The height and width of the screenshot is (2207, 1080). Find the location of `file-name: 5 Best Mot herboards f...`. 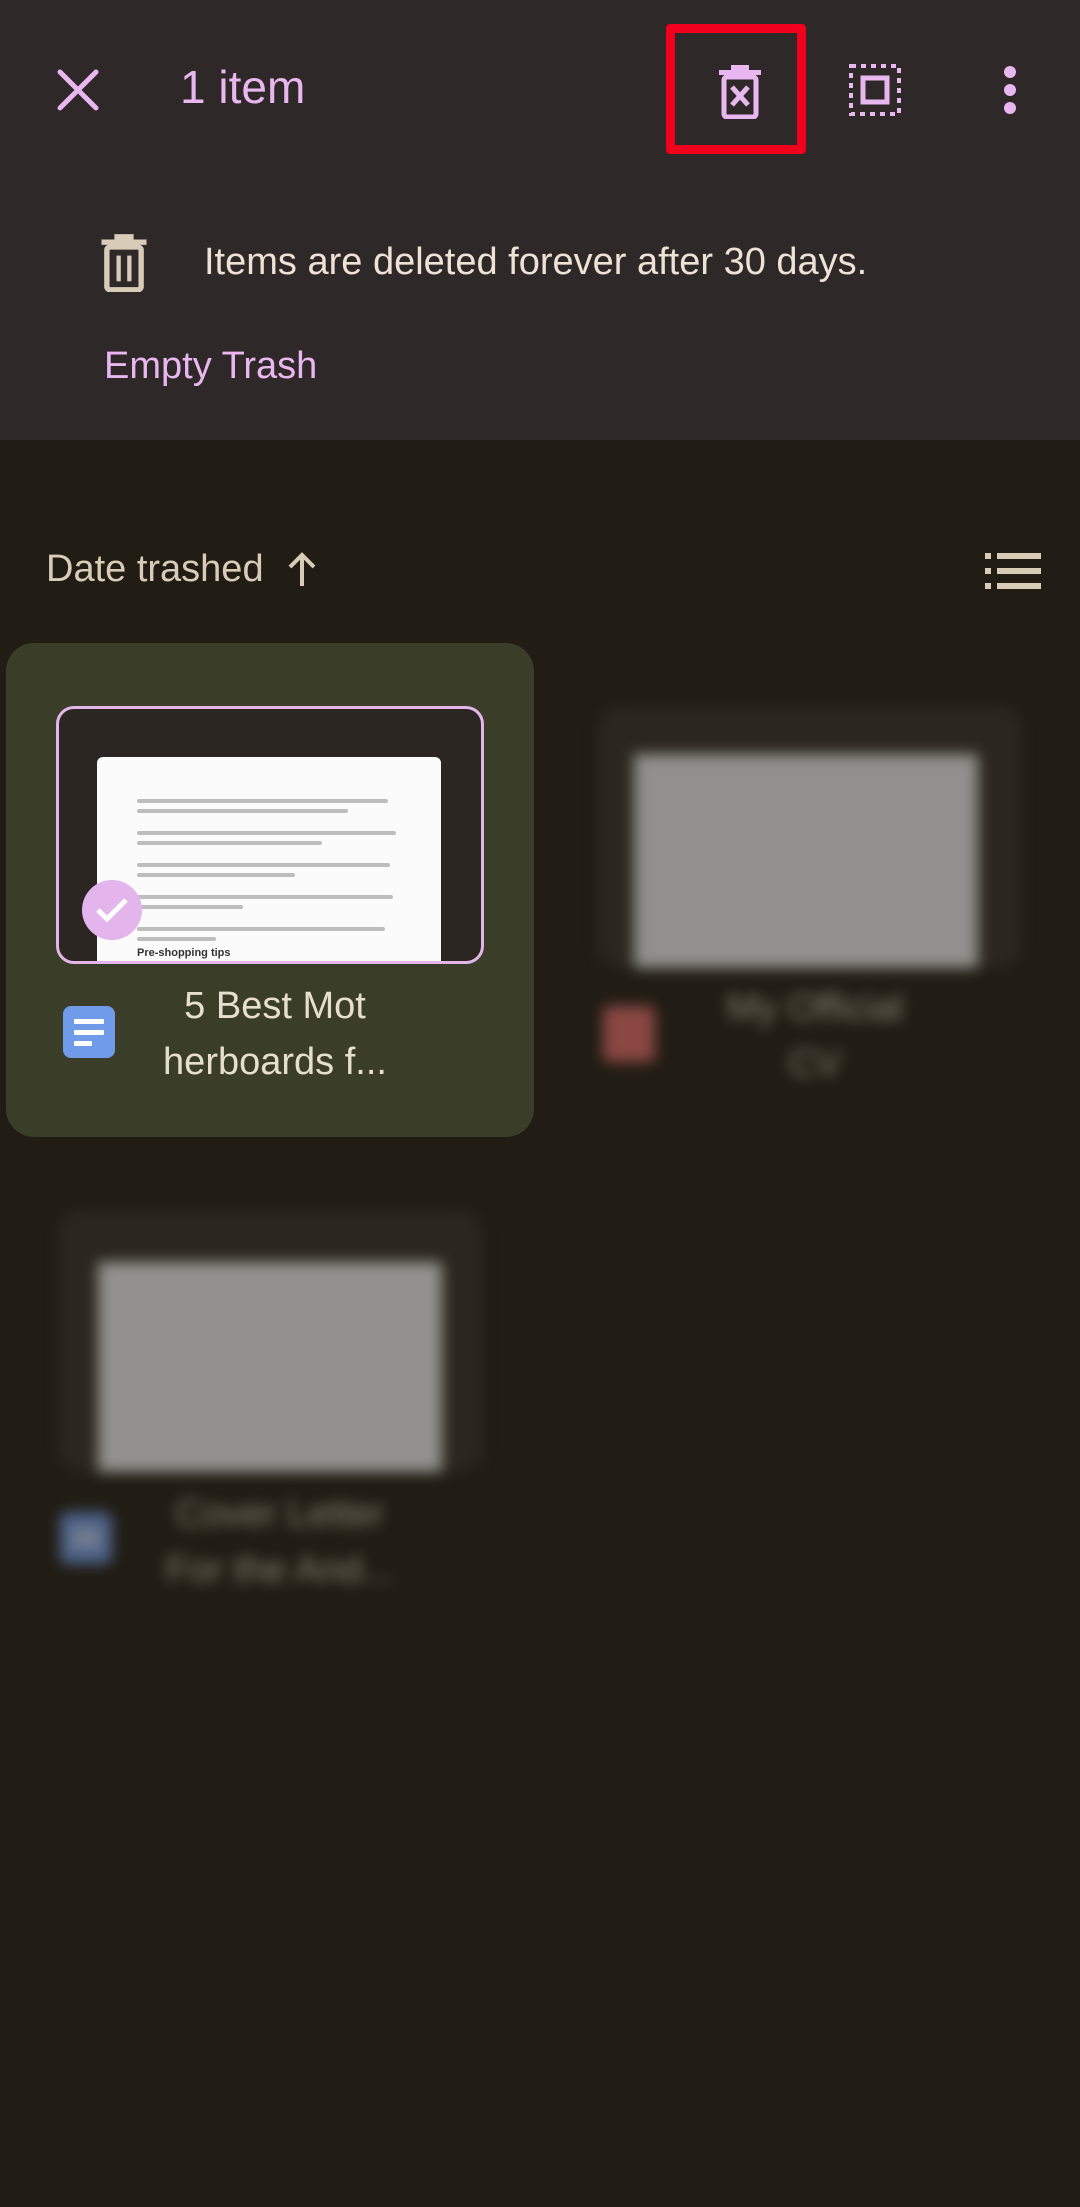

file-name: 5 Best Mot herboards f... is located at coordinates (275, 1034).